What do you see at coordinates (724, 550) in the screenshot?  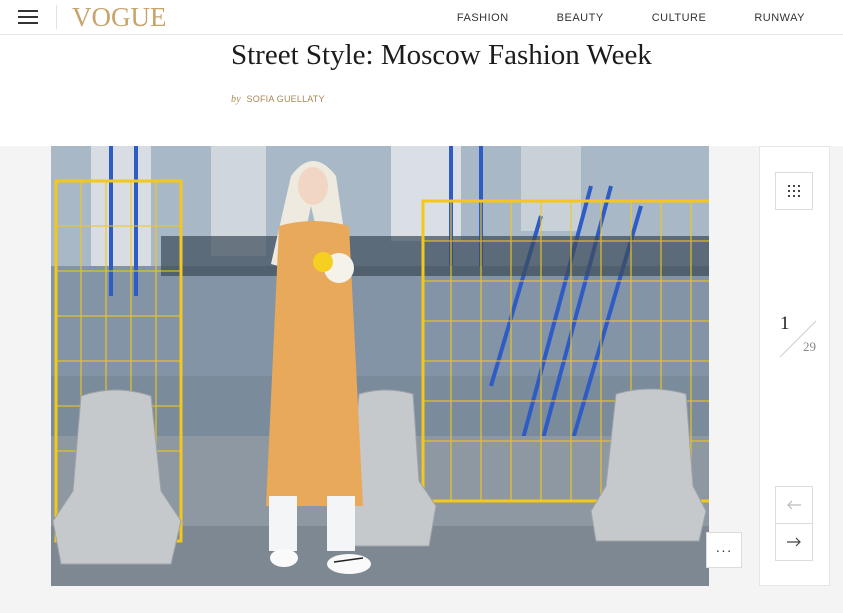 I see `more-options-button: ···` at bounding box center [724, 550].